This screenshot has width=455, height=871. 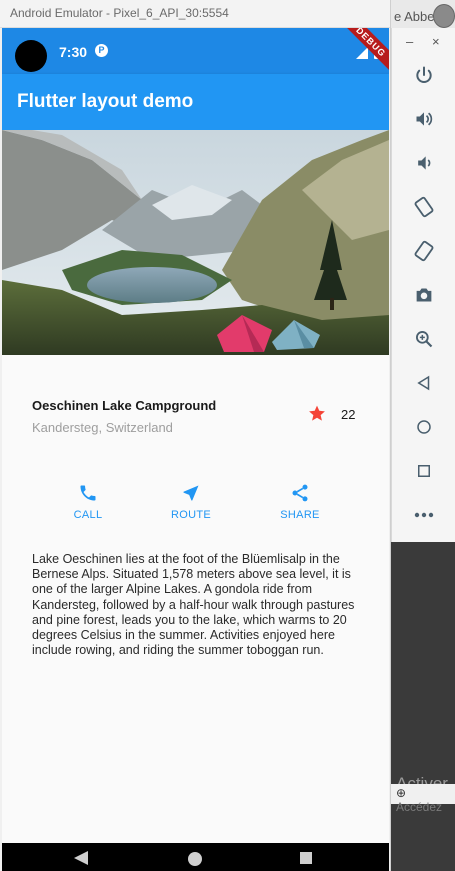 I want to click on back-icon, so click(x=423, y=383).